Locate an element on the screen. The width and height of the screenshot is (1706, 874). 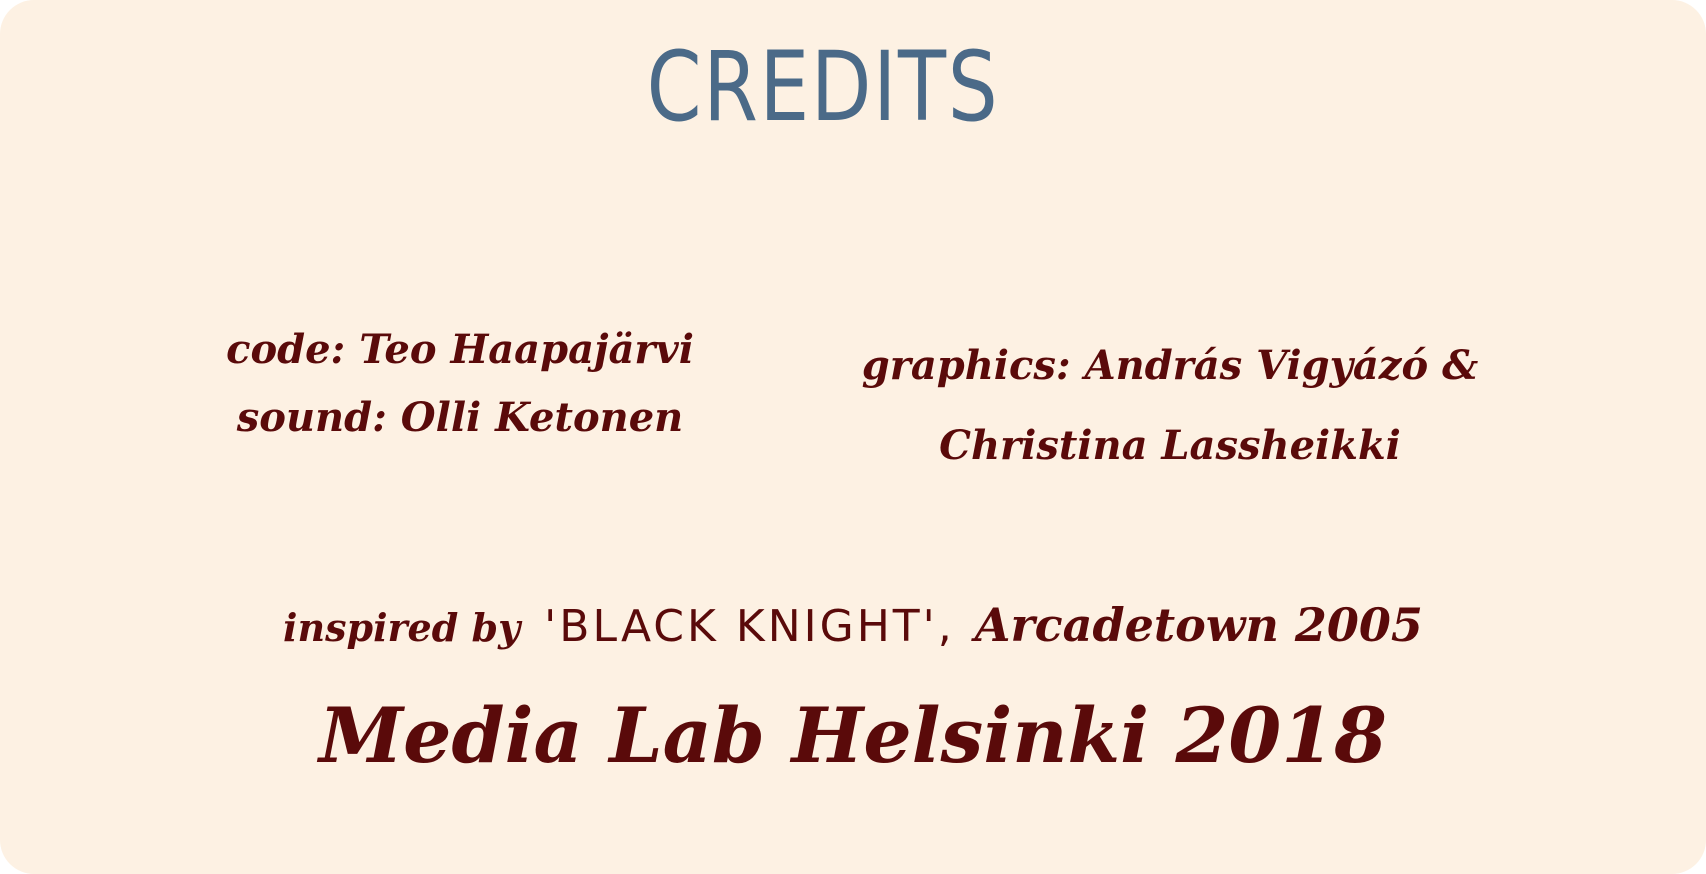
inspiration-source: Arcadetown 2005 is located at coordinates (1198, 625).